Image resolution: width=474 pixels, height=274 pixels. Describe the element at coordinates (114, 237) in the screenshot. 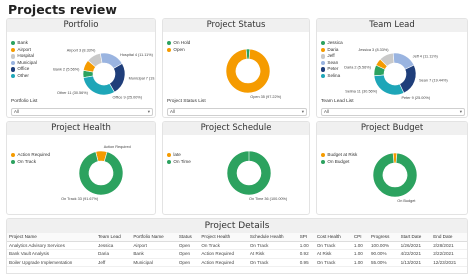

I see `column-header: Team Lead` at that location.